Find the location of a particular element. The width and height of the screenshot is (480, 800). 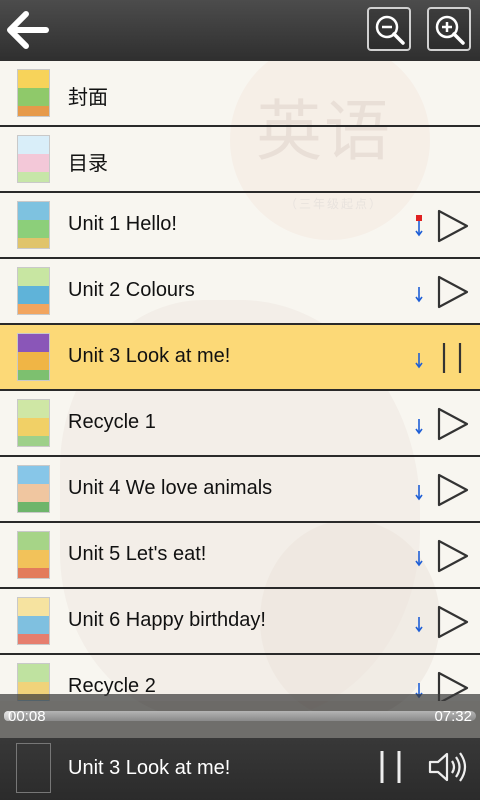

zoom-out-button is located at coordinates (389, 29).